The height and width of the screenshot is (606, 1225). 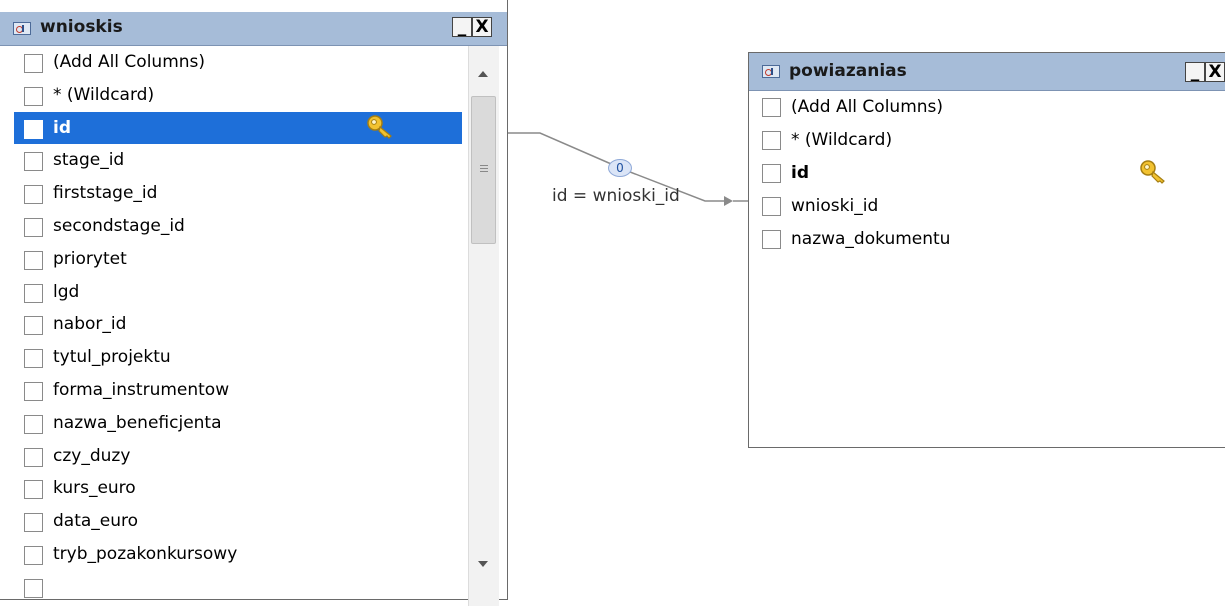 I want to click on minimize-button: _, so click(x=1195, y=72).